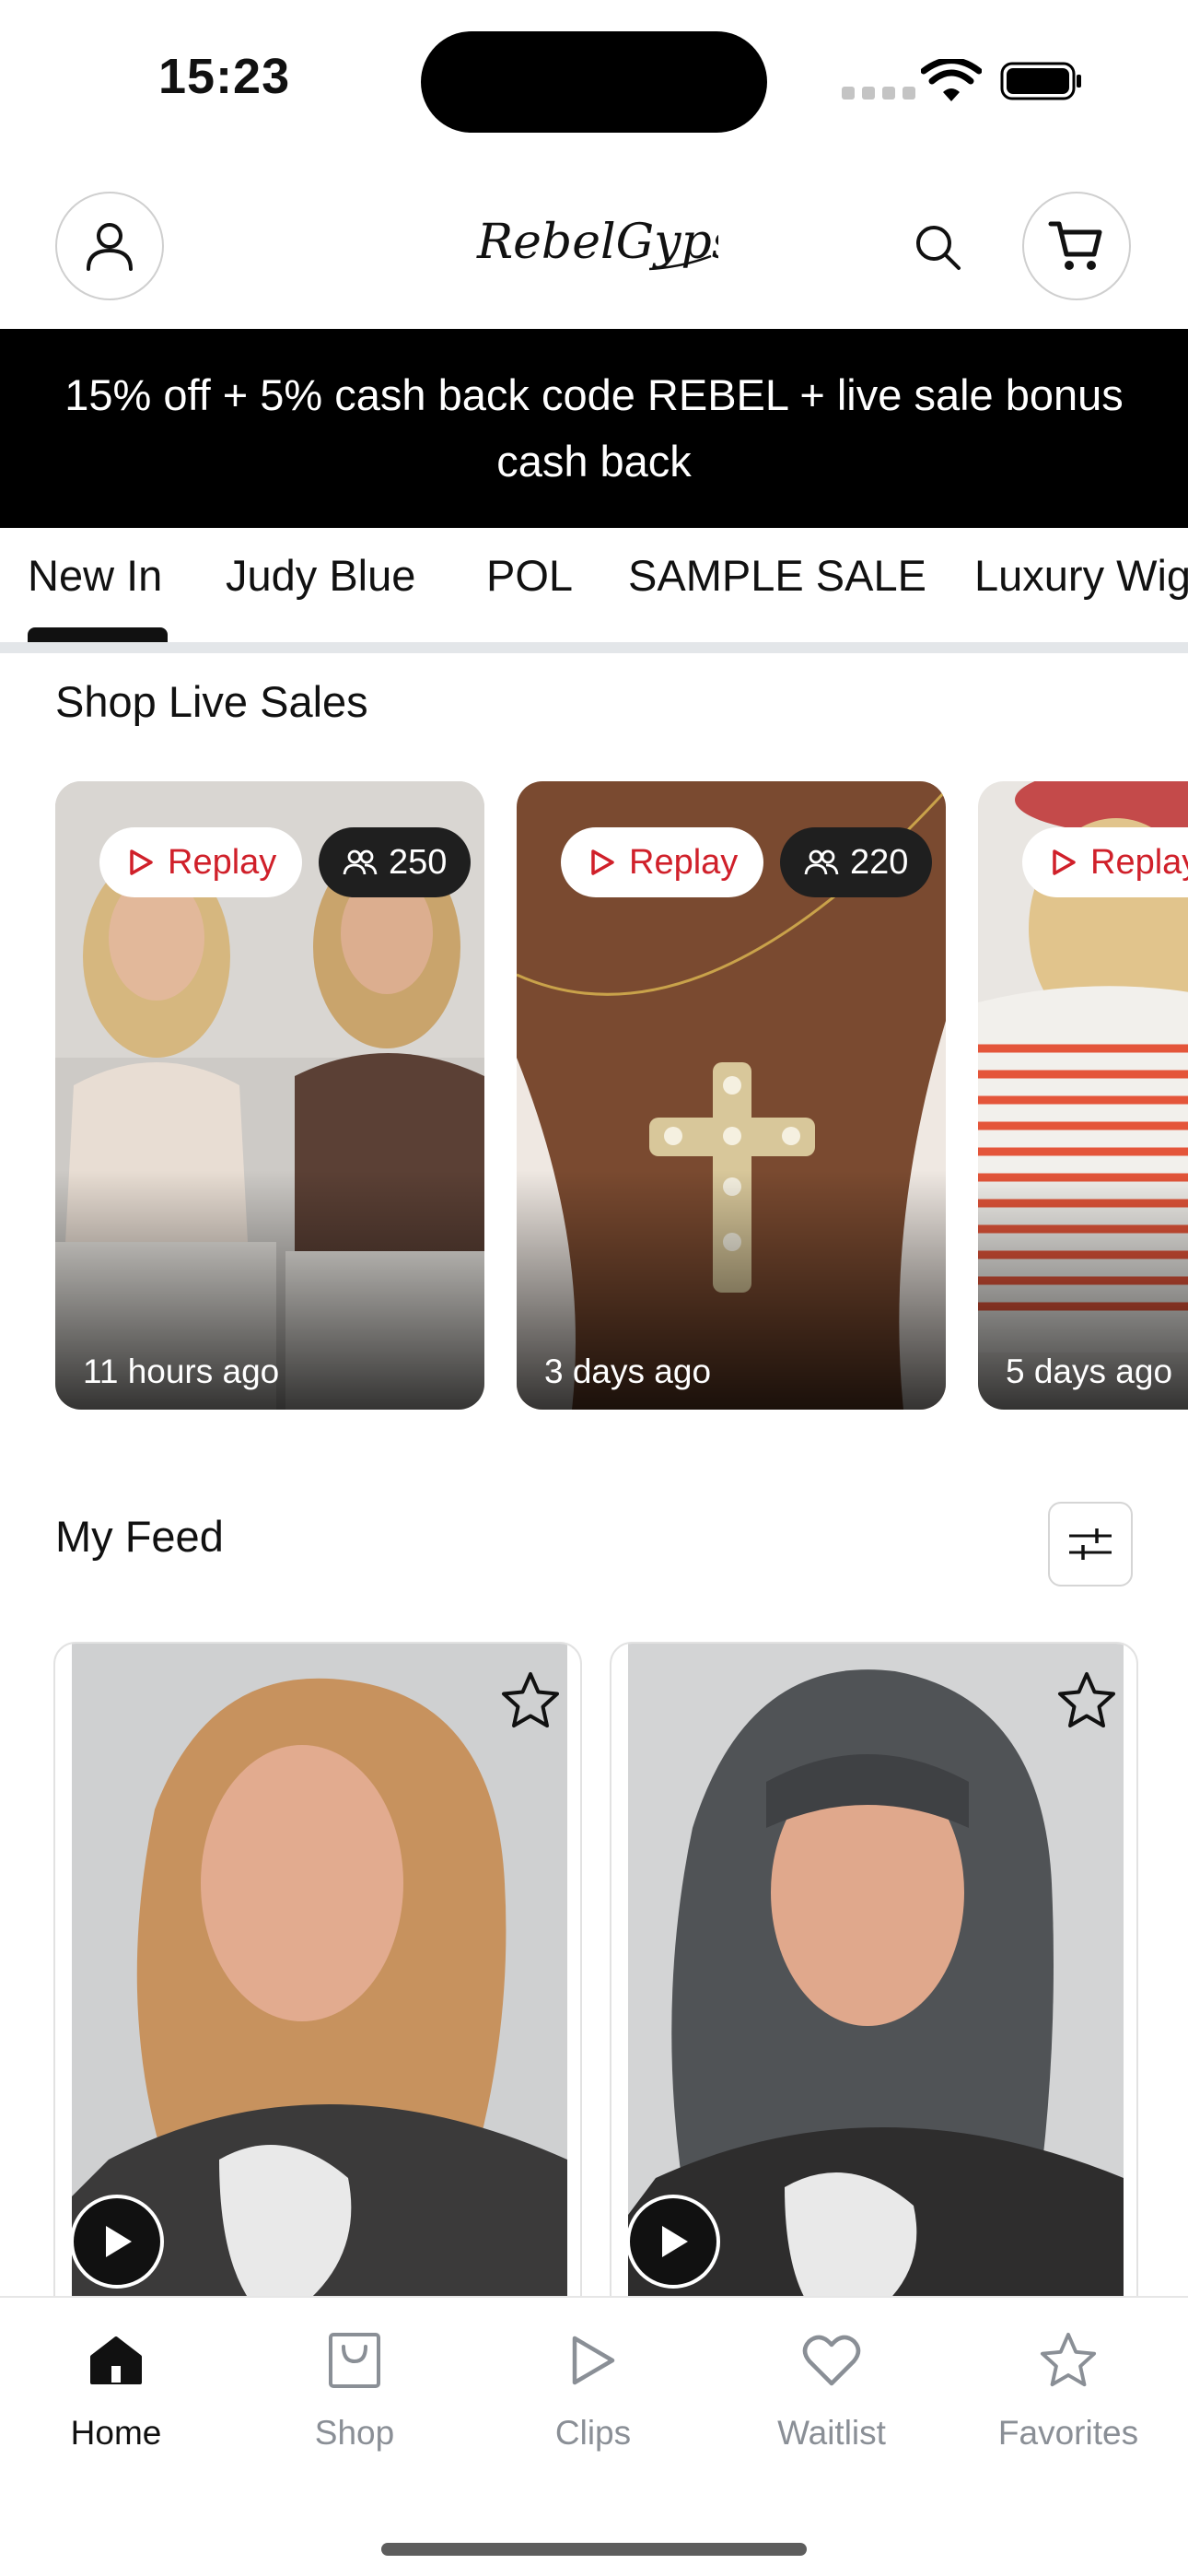  I want to click on cart-button, so click(1076, 246).